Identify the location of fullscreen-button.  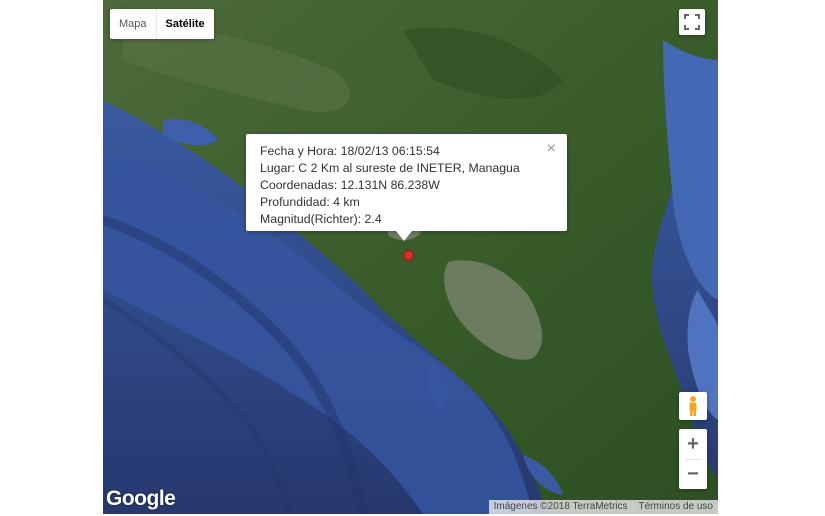
(692, 22).